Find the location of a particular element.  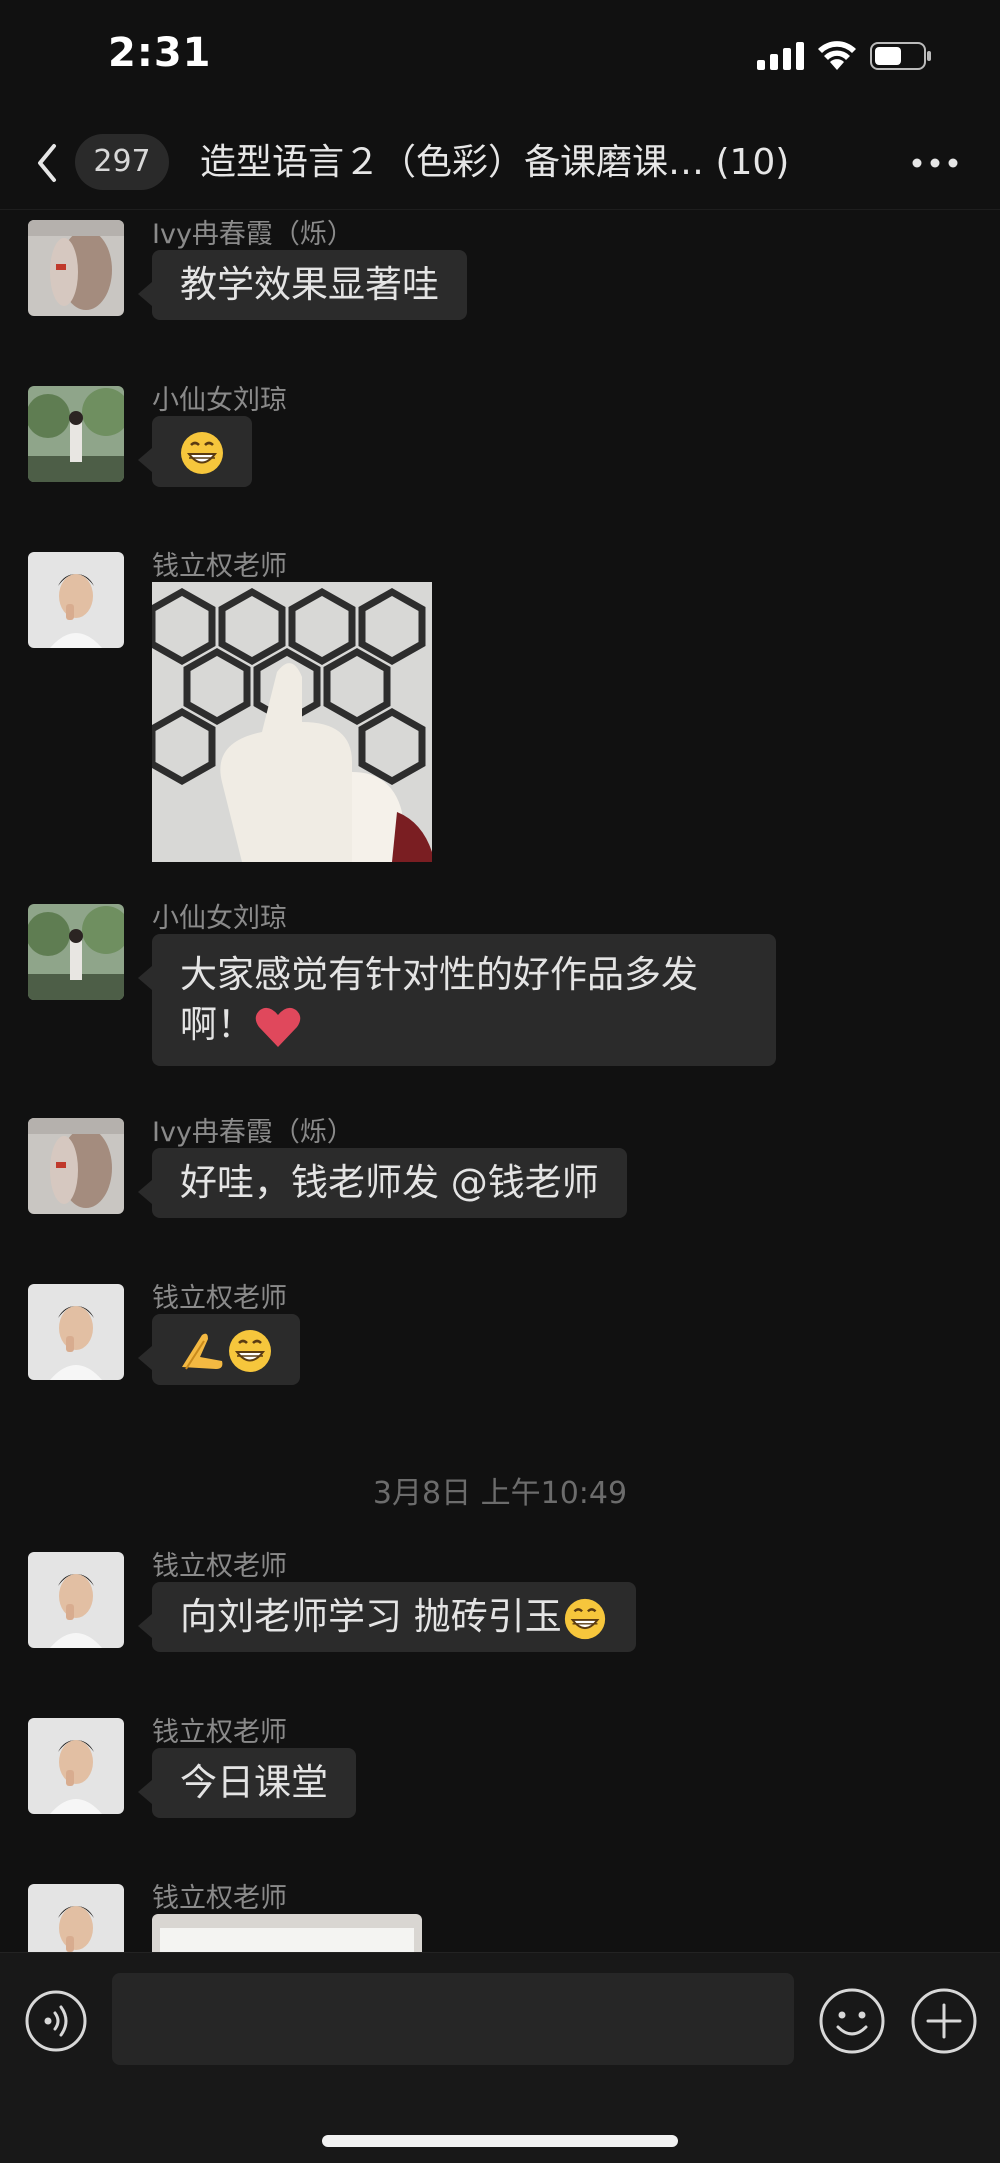

message-bubble: 向刘老师学习 抛砖引玉 is located at coordinates (387, 1617).